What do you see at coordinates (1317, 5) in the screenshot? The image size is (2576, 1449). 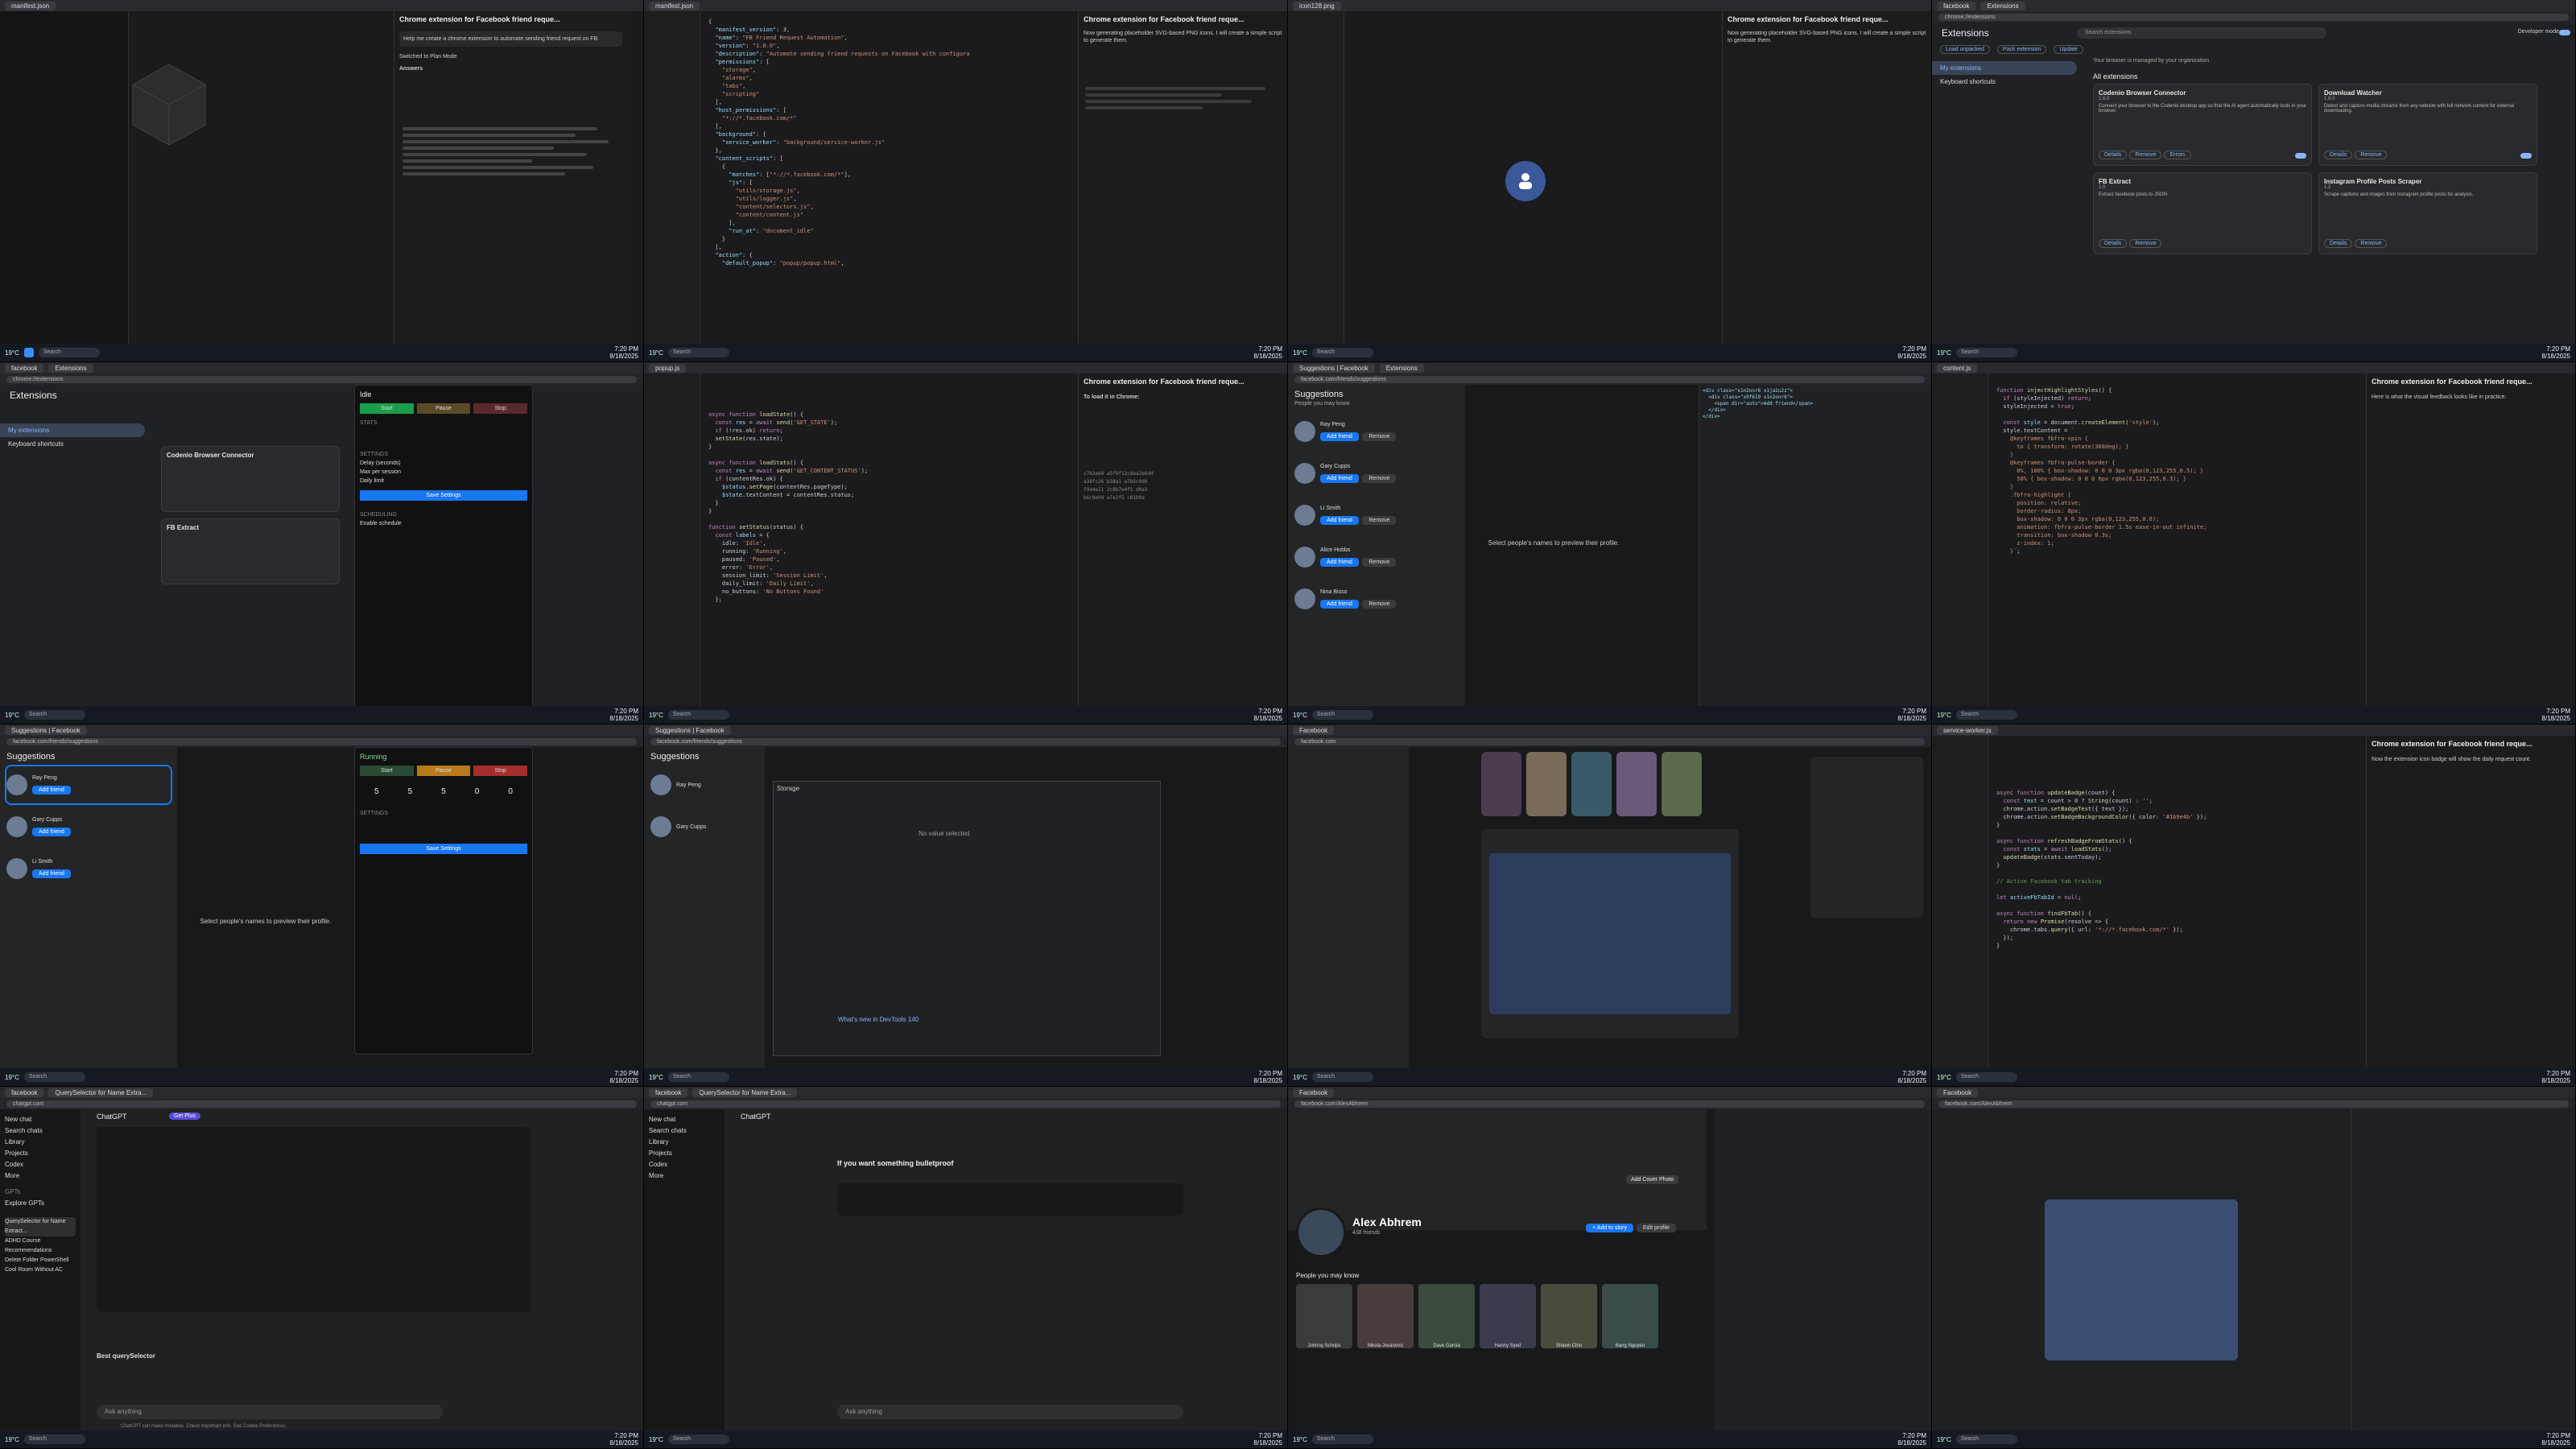 I see `tab-icon: icon128.png` at bounding box center [1317, 5].